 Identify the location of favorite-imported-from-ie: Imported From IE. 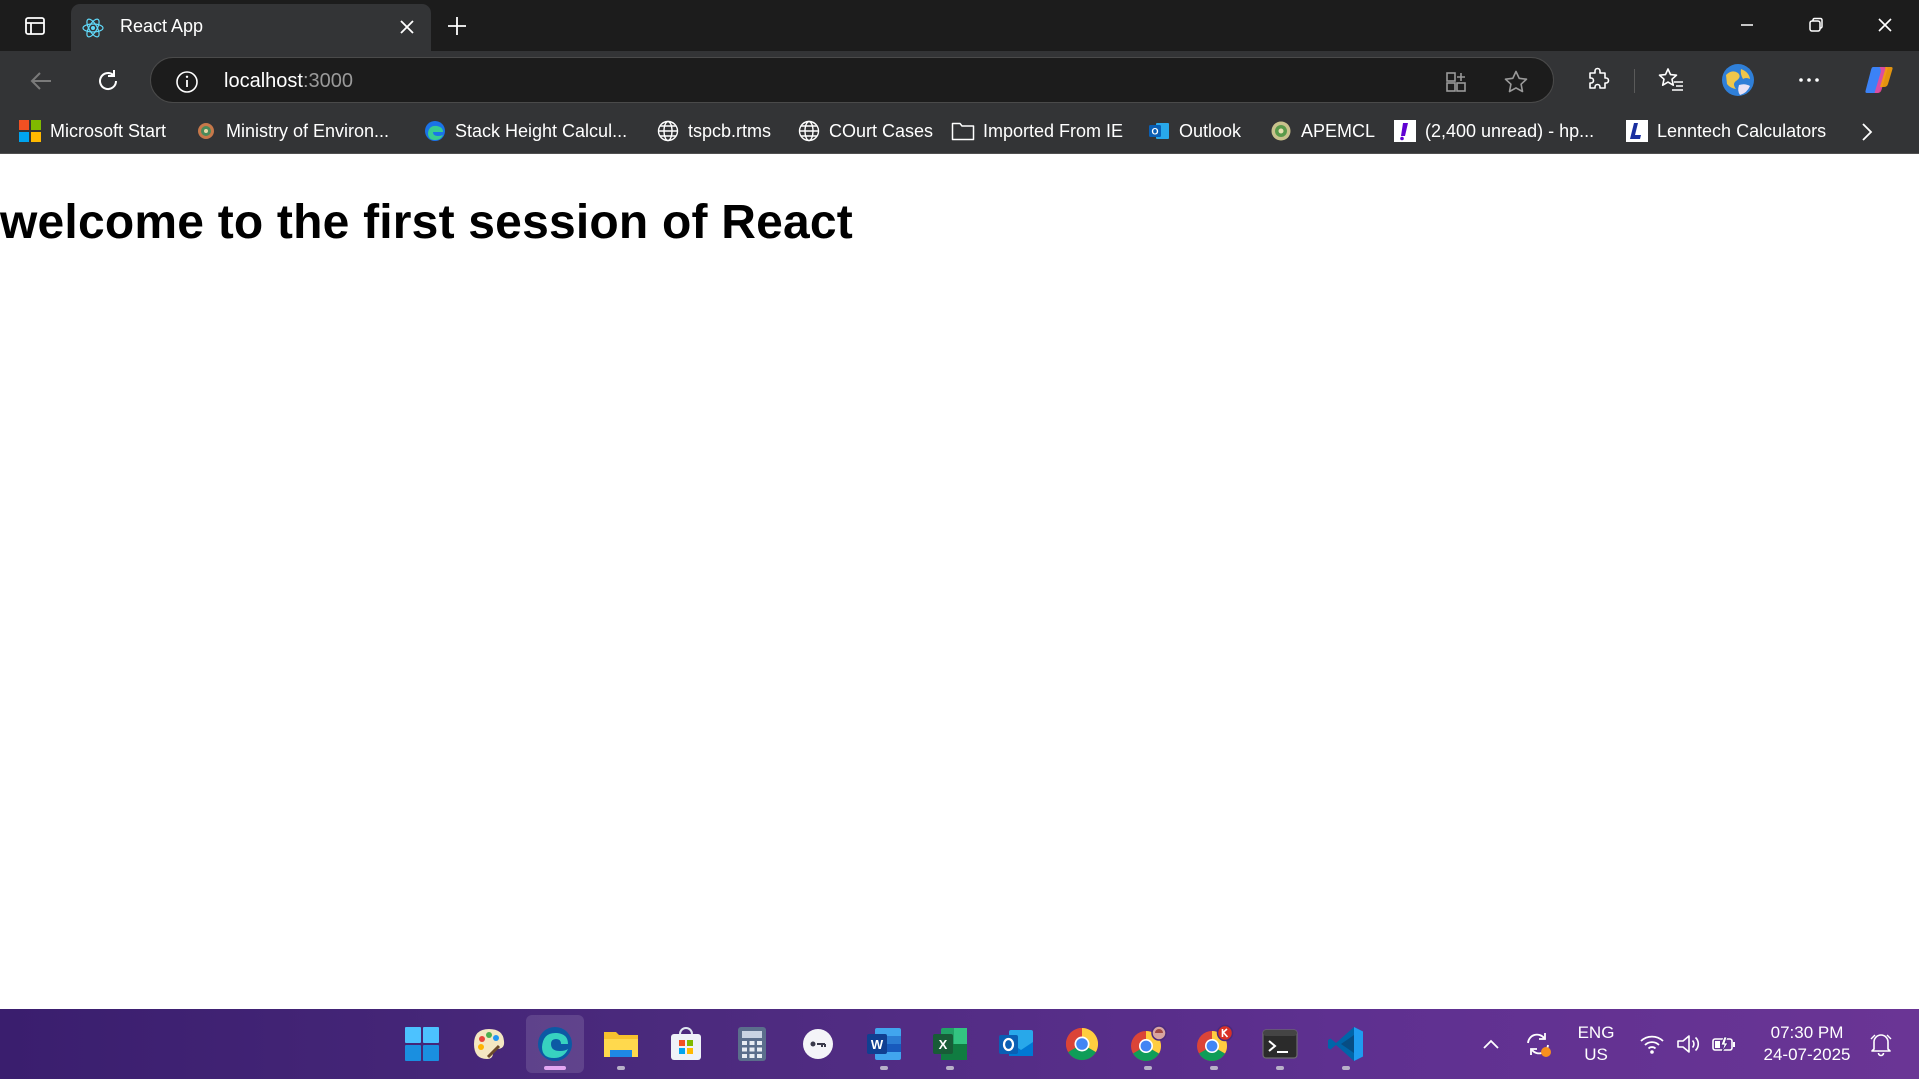
(1037, 131).